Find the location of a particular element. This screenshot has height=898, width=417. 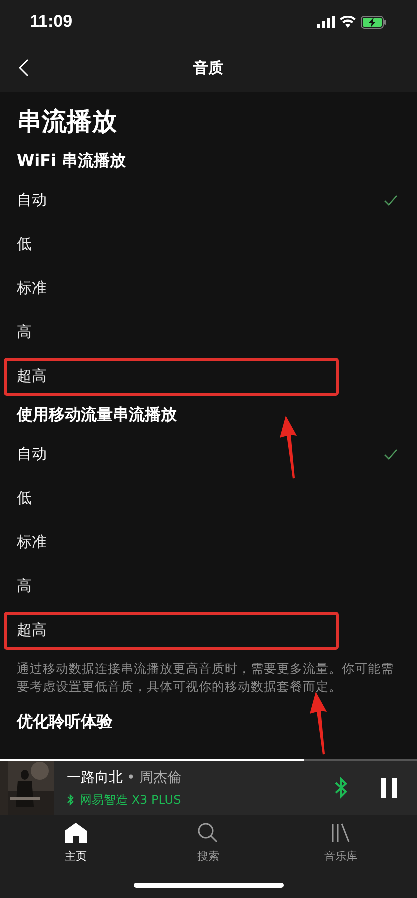

section-heading: 使用移动流量串流播放 is located at coordinates (97, 415).